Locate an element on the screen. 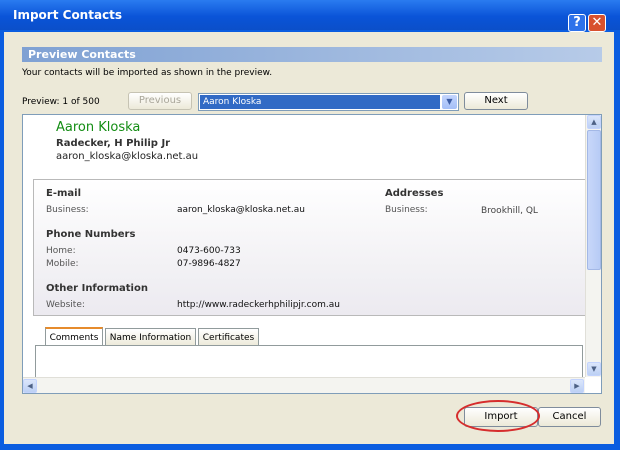 This screenshot has width=620, height=450. contact-name: Aaron Kloska is located at coordinates (98, 127).